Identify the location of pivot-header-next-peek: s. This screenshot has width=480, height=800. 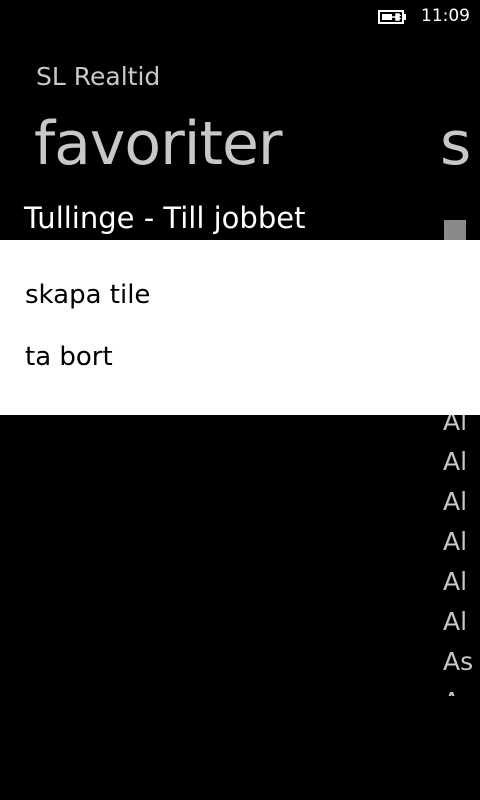
(455, 144).